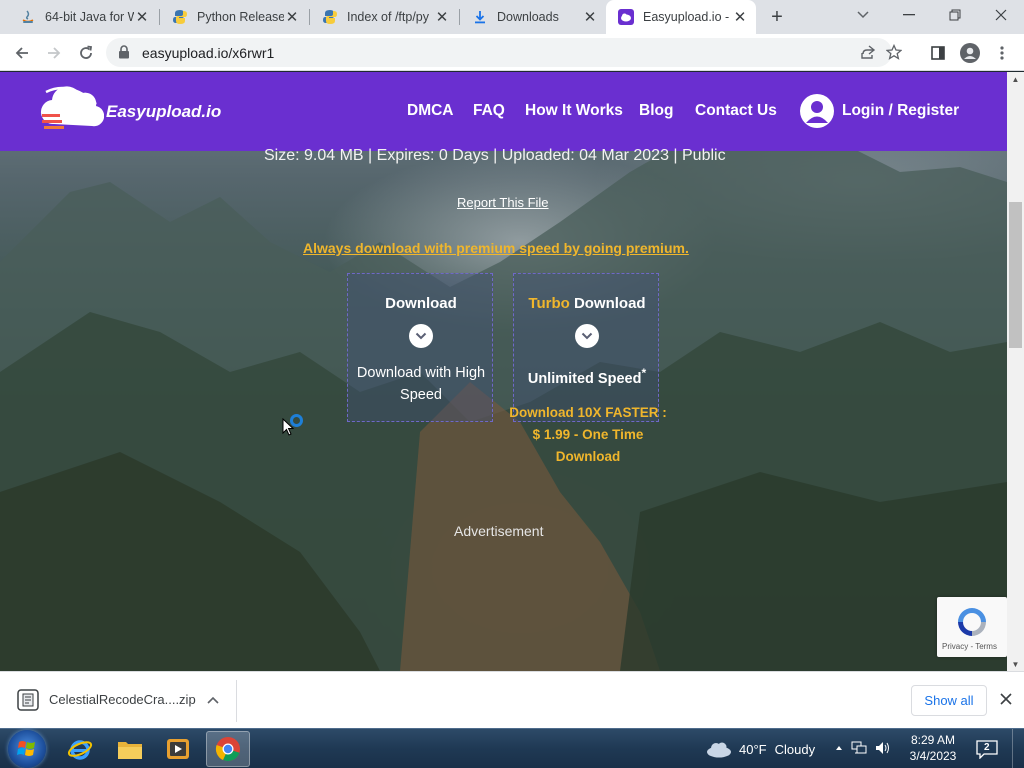 This screenshot has height=768, width=1024. Describe the element at coordinates (213, 700) in the screenshot. I see `chevron-up-icon` at that location.